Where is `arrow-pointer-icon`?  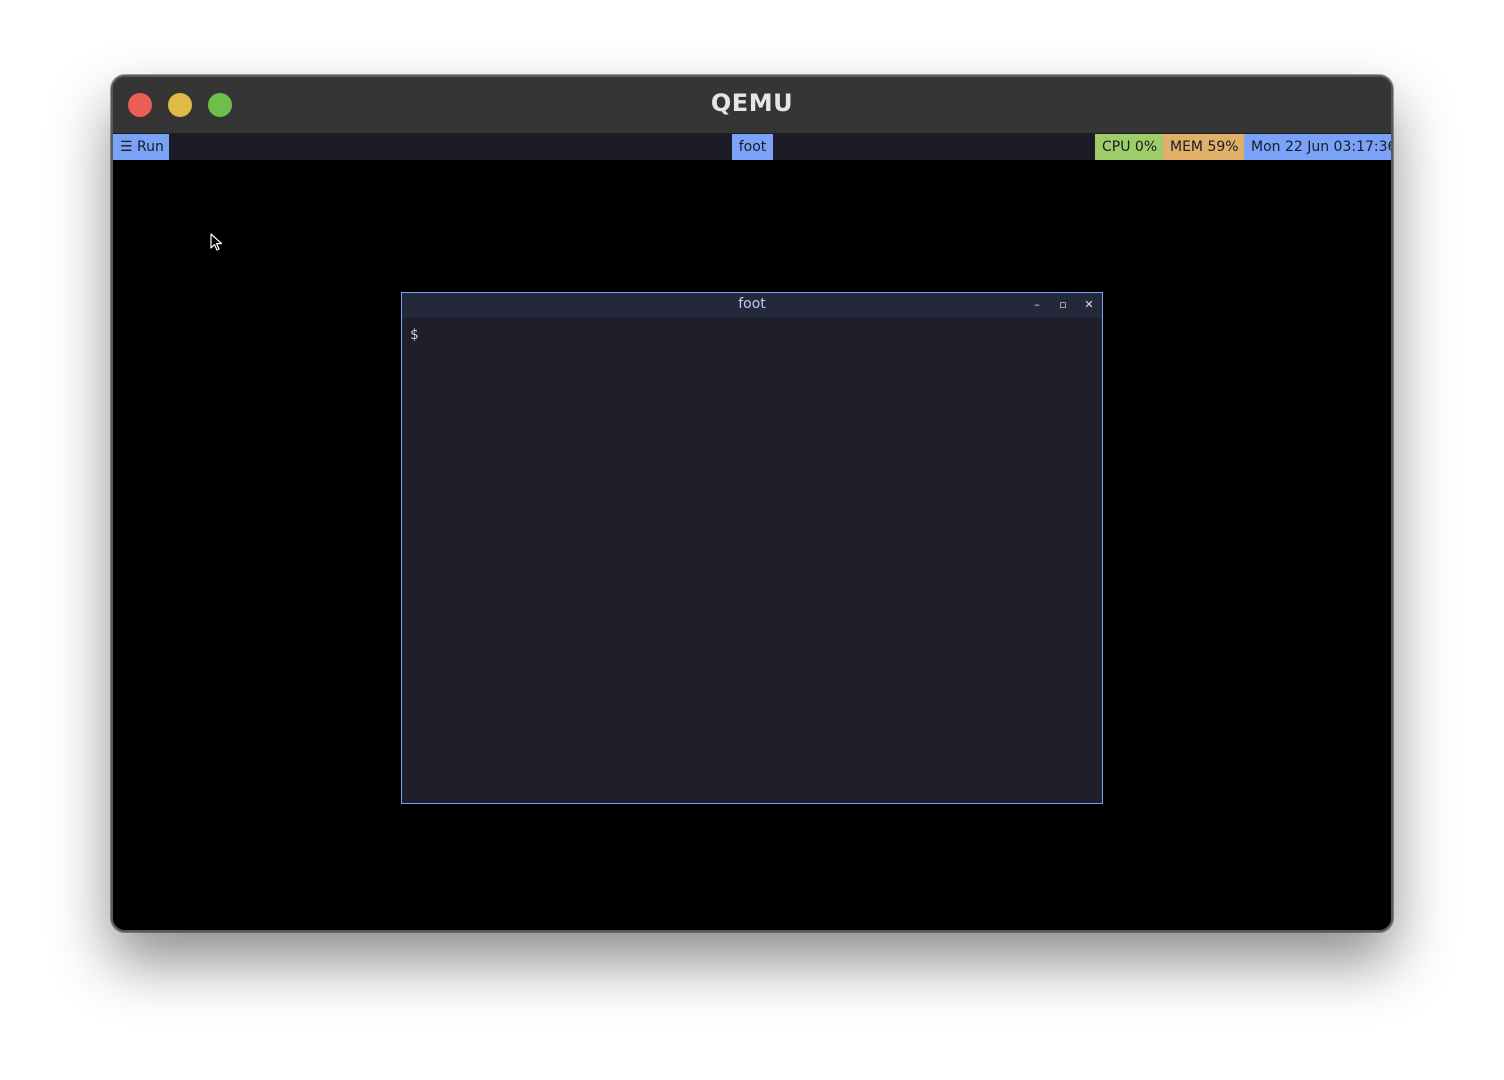 arrow-pointer-icon is located at coordinates (216, 242).